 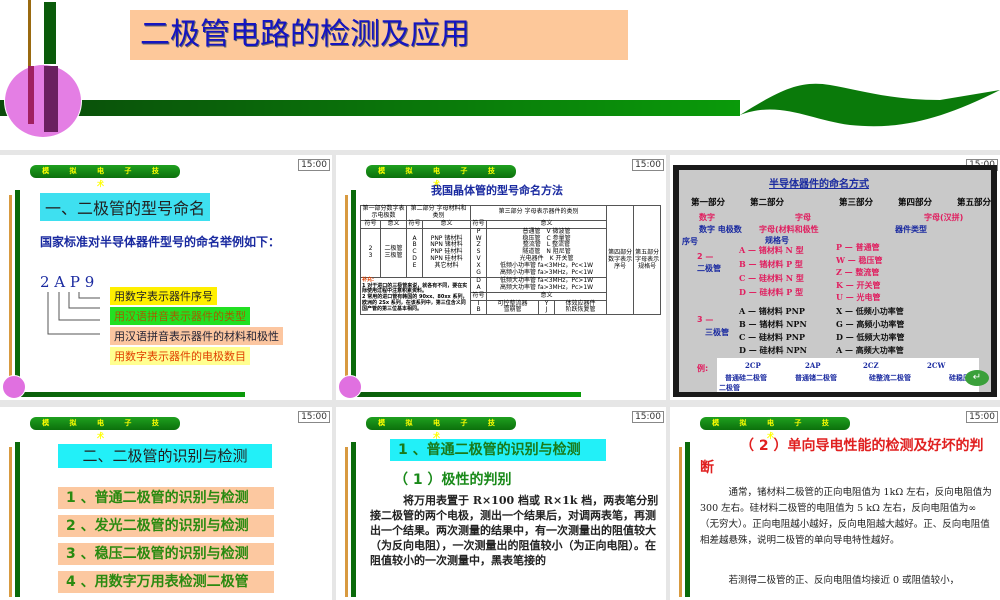 What do you see at coordinates (180, 316) in the screenshot?
I see `label-type: 用汉语拼音表示器件的类型` at bounding box center [180, 316].